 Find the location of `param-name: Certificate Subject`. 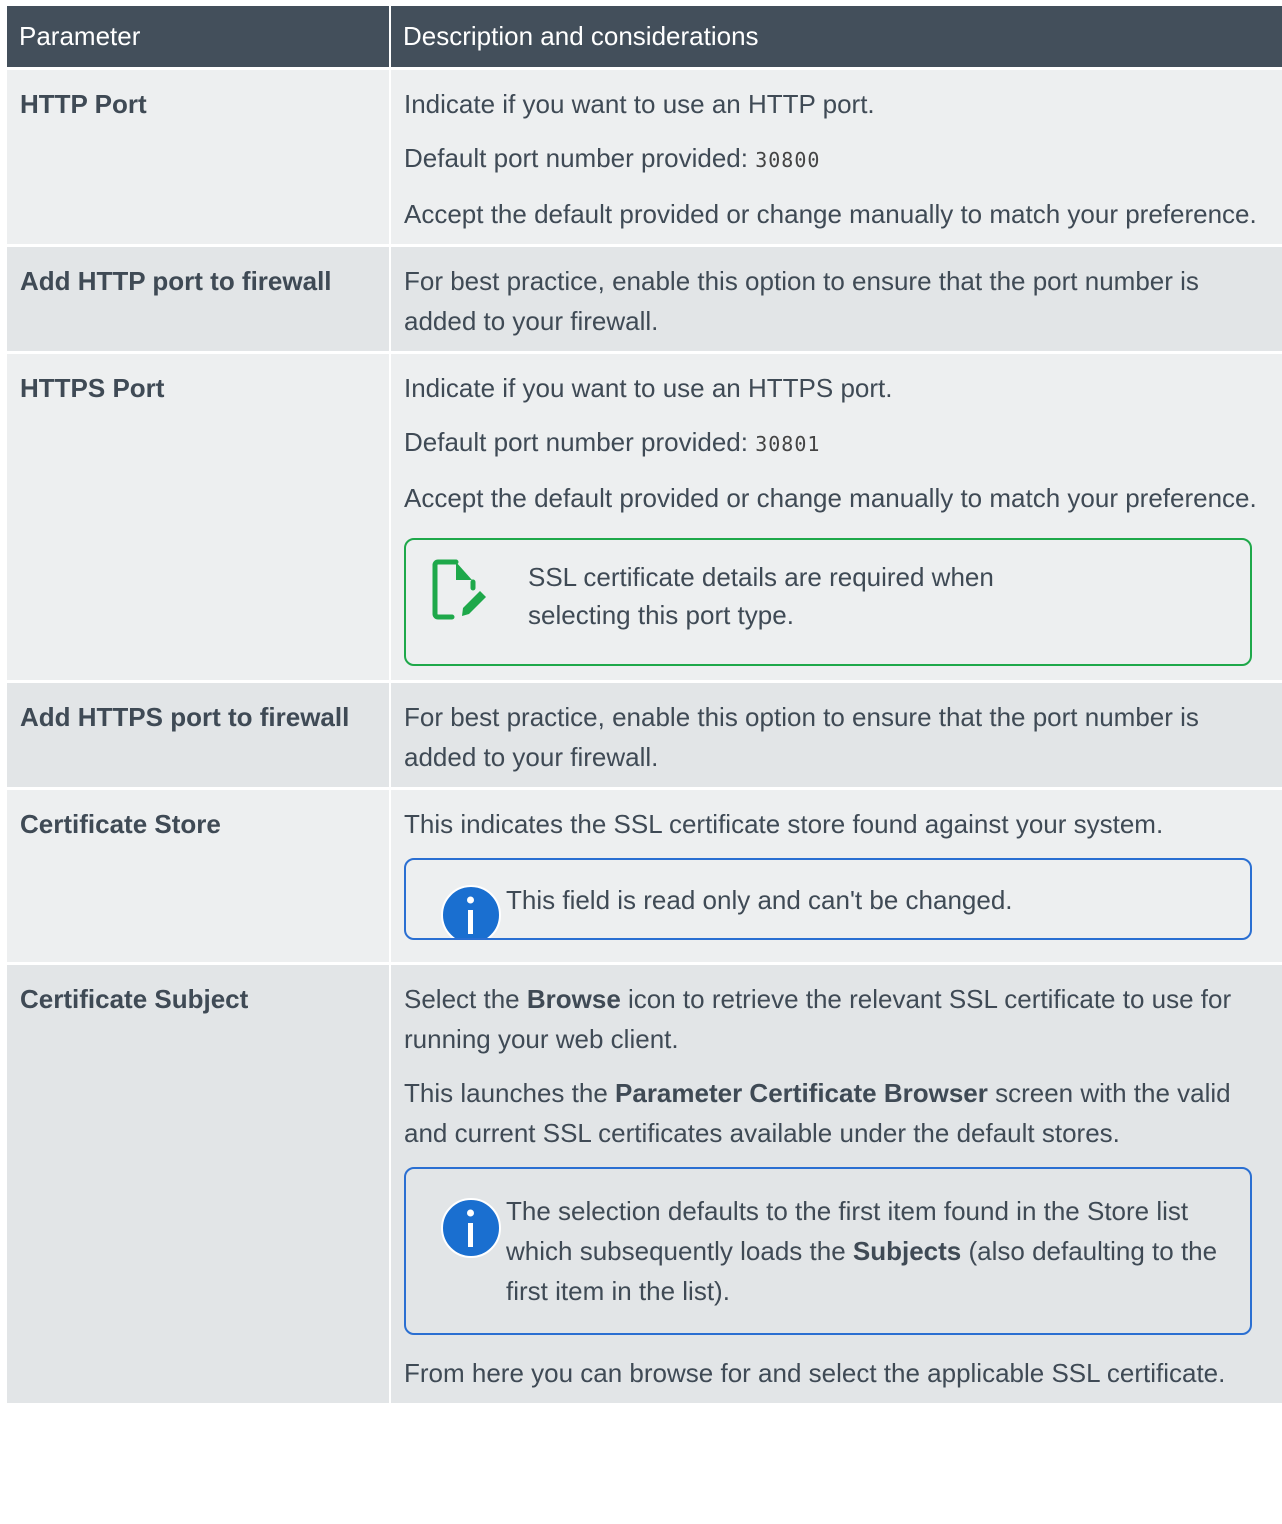

param-name: Certificate Subject is located at coordinates (198, 1182).